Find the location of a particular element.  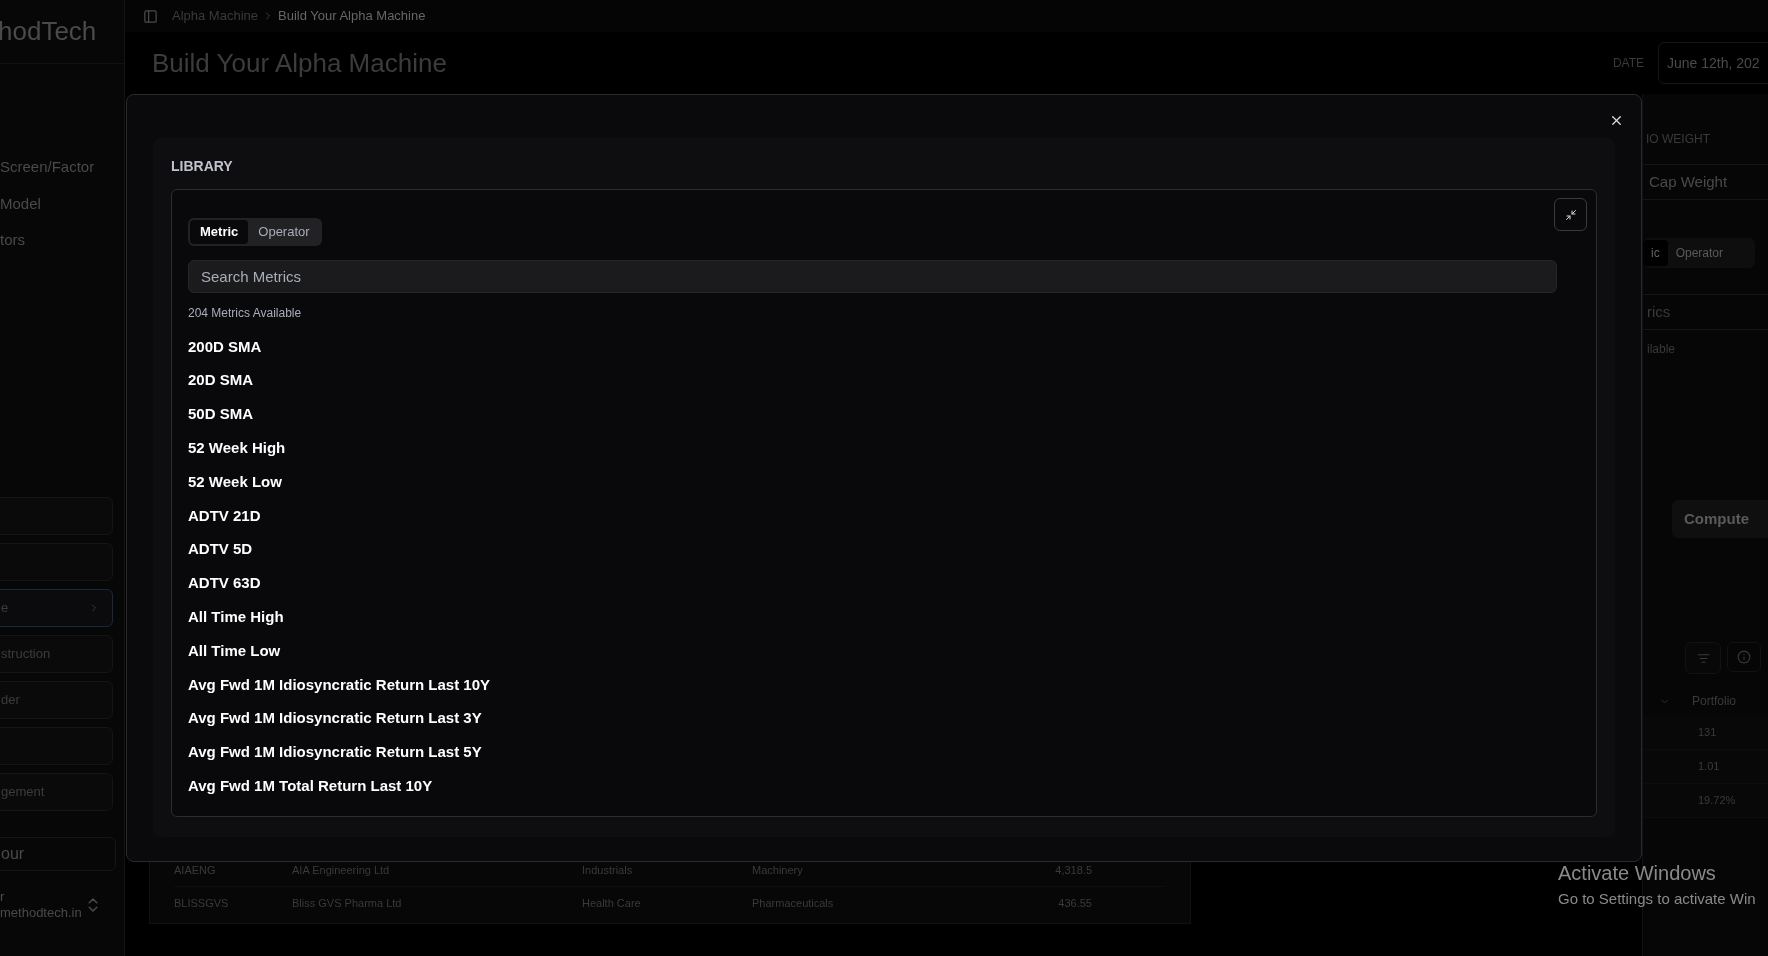

breadcrumb-item: Build Your Alpha Machine is located at coordinates (352, 16).